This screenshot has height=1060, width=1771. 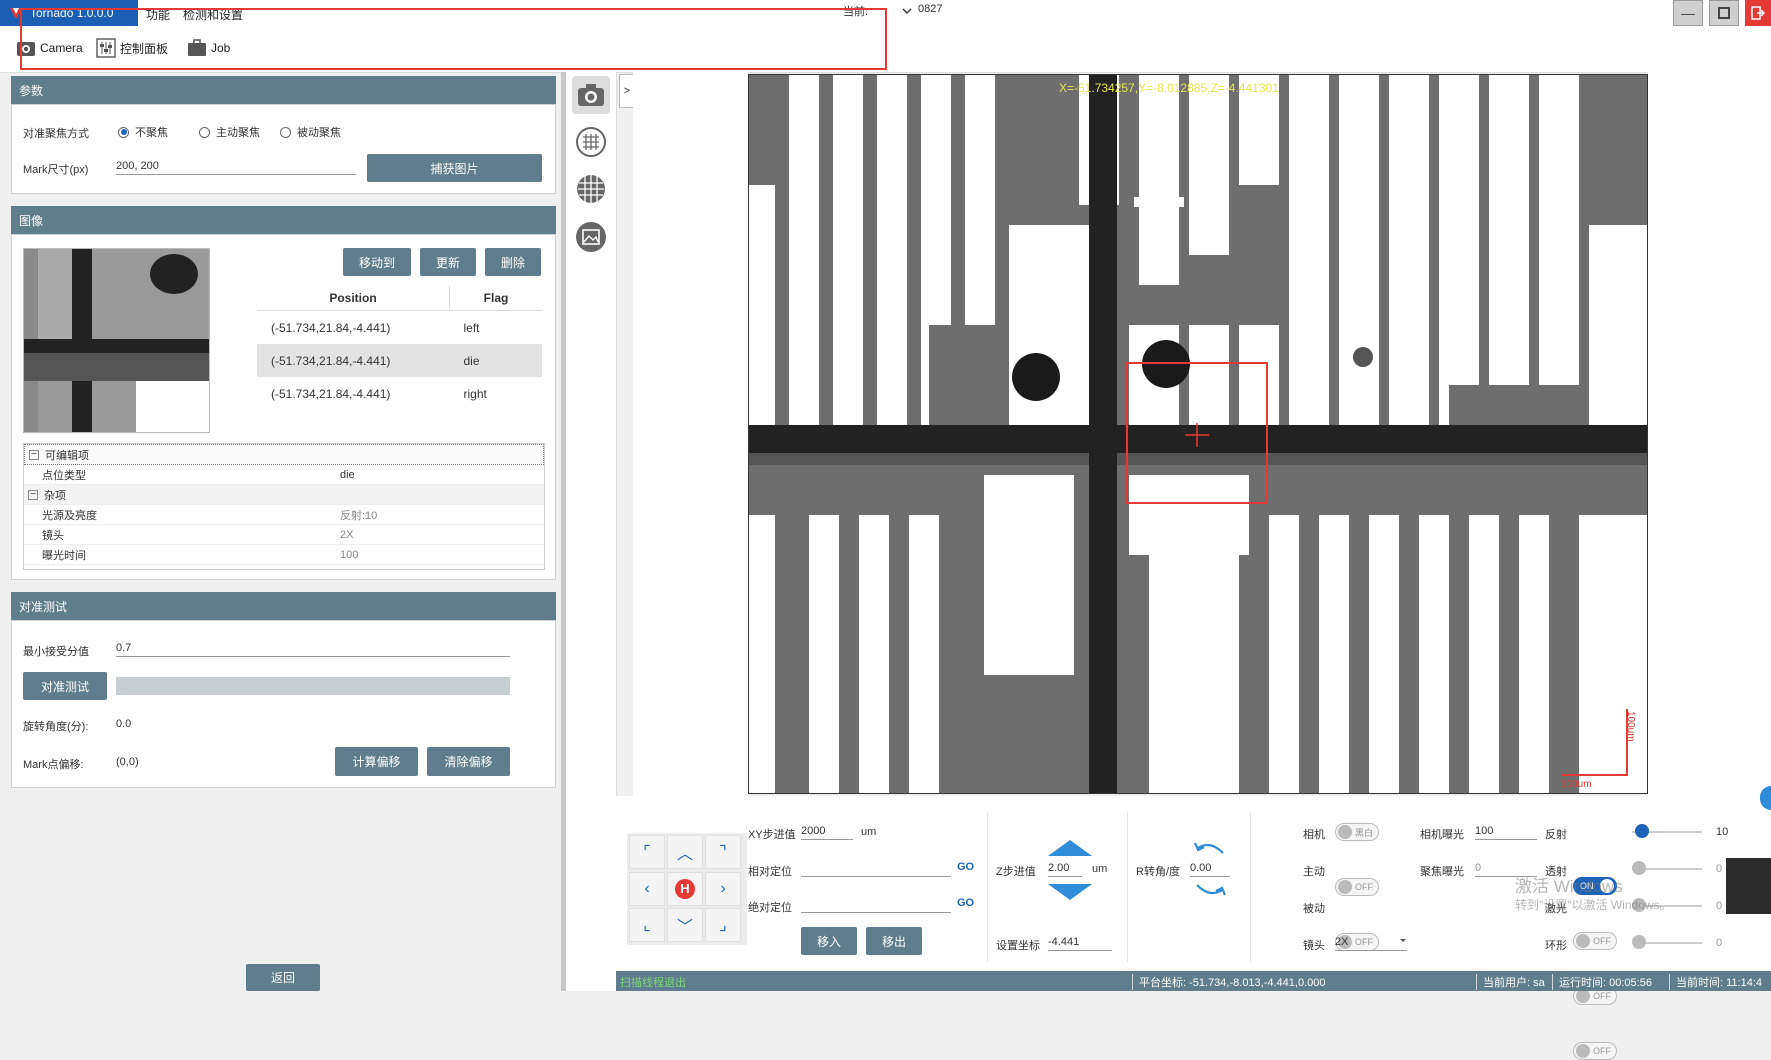 What do you see at coordinates (399, 360) in the screenshot?
I see `table-row-selected: (-51.734,21.84,-4.441) die` at bounding box center [399, 360].